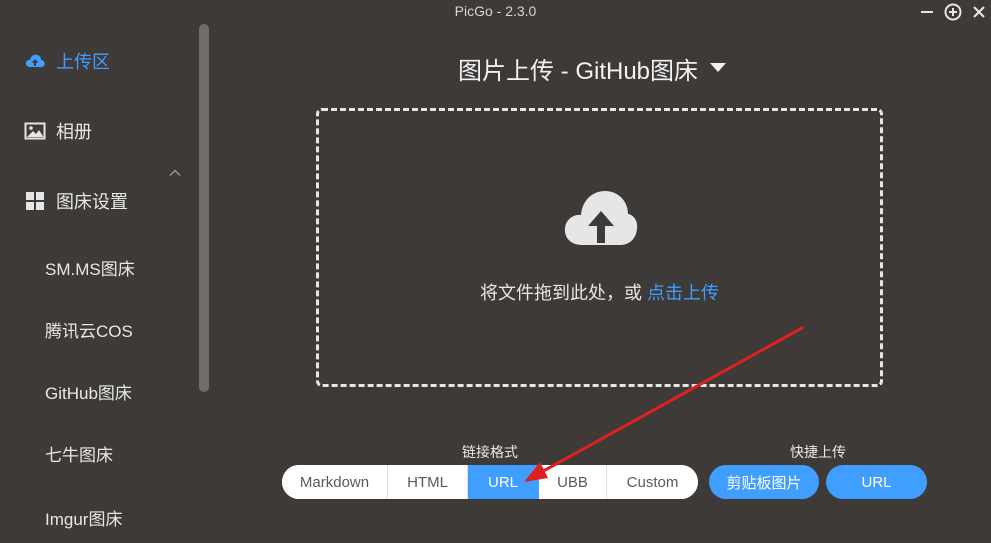 Image resolution: width=991 pixels, height=543 pixels. Describe the element at coordinates (718, 67) in the screenshot. I see `caret-down-icon` at that location.